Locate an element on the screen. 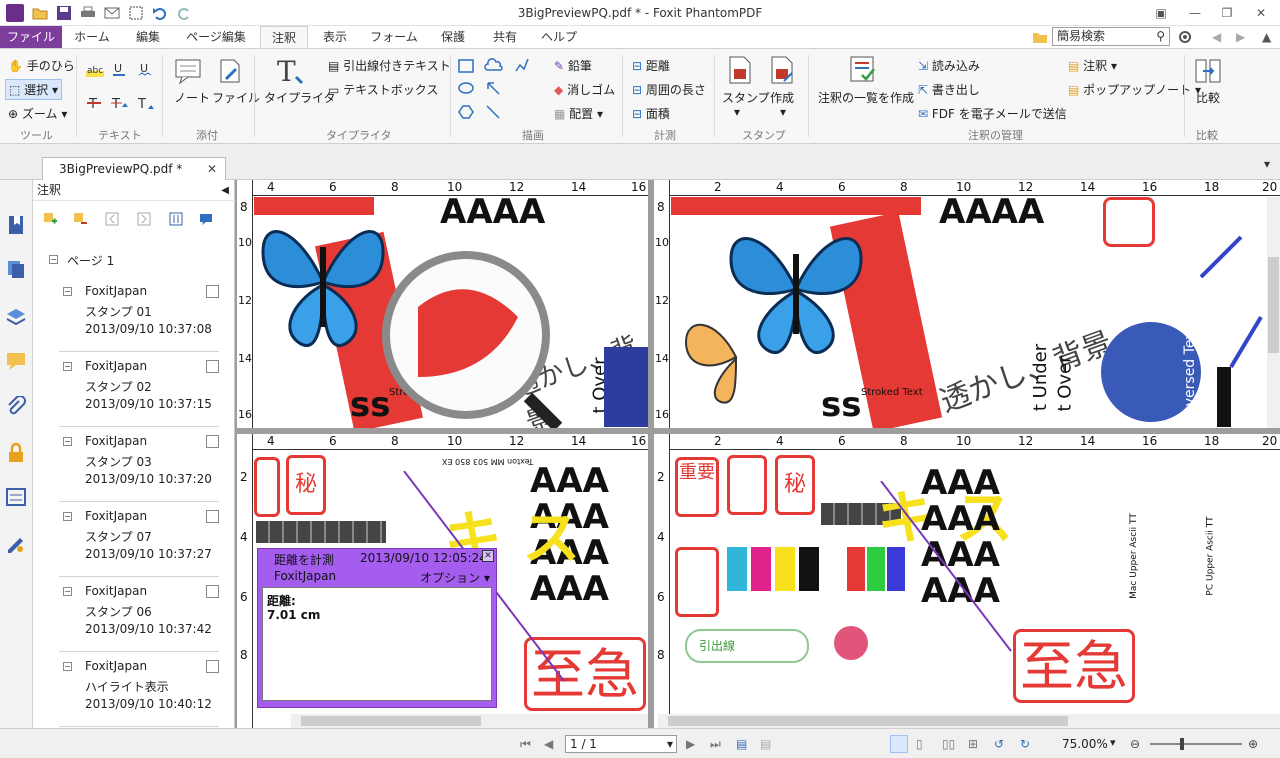  create-stamp-button: 作成 is located at coordinates (782, 97).